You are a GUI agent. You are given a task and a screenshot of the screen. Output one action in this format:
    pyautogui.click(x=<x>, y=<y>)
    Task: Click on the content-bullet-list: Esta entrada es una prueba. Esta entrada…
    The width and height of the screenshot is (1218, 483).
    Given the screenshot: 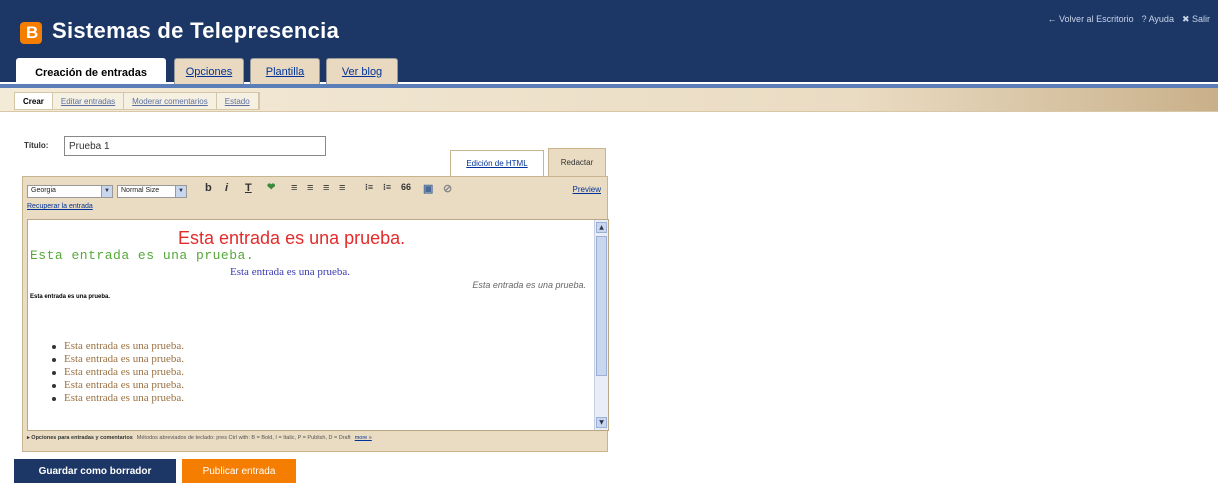 What is the action you would take?
    pyautogui.click(x=118, y=372)
    